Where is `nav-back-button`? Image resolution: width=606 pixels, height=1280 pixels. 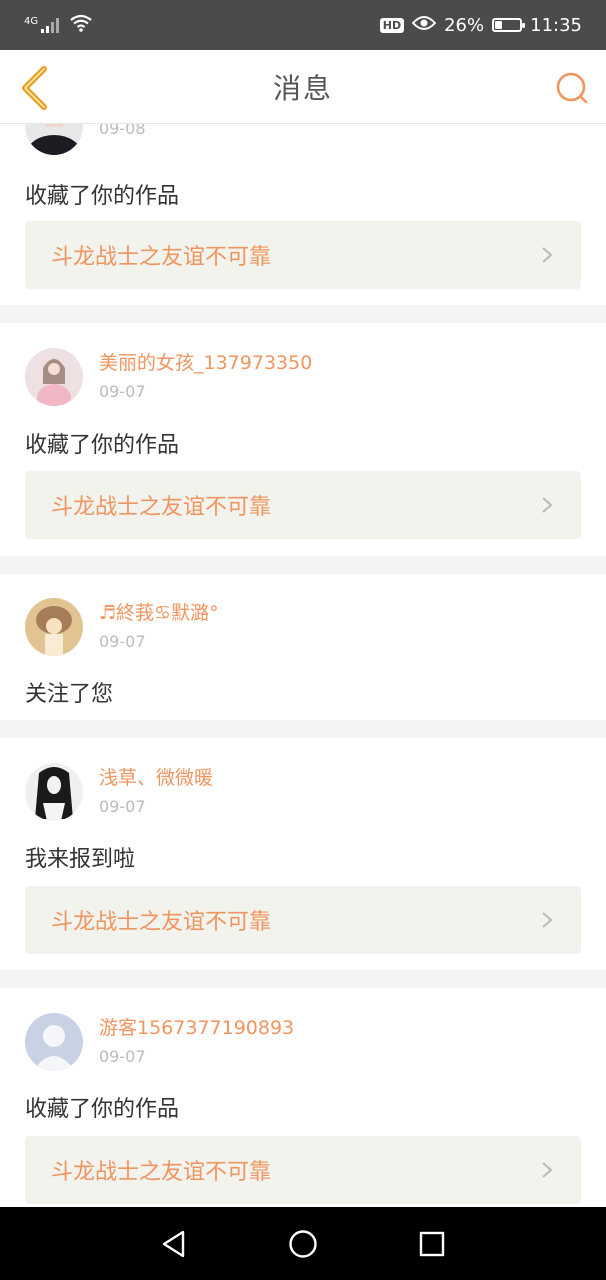
nav-back-button is located at coordinates (174, 1244).